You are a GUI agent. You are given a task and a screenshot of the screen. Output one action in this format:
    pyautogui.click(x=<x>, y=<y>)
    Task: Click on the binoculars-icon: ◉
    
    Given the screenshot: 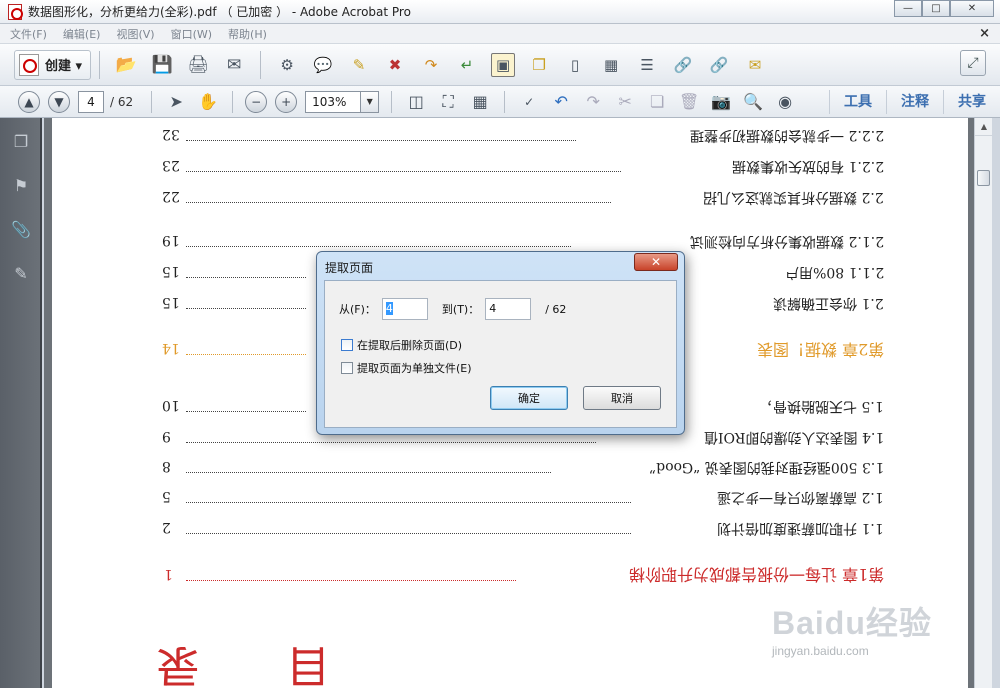 What is the action you would take?
    pyautogui.click(x=785, y=102)
    